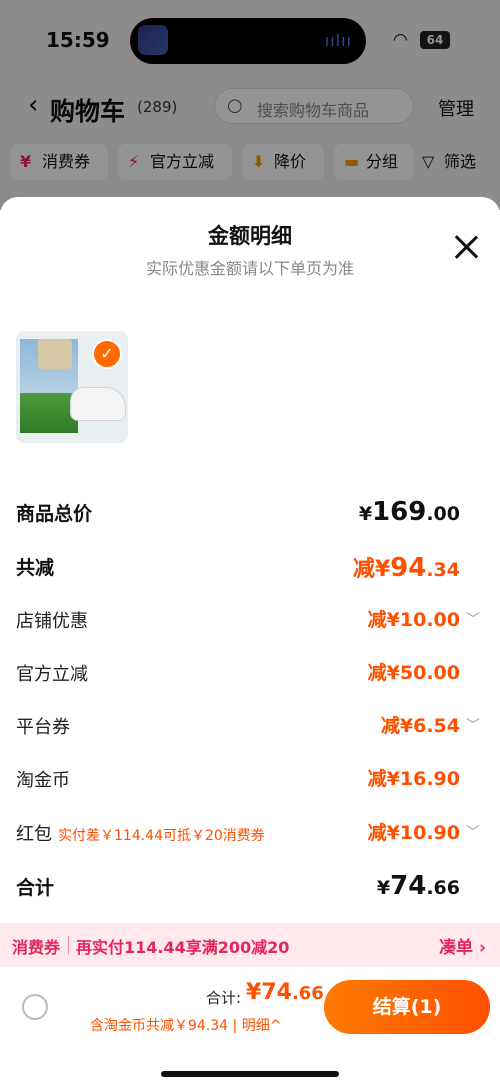 This screenshot has height=1087, width=500. I want to click on total-value: ¥74.66, so click(285, 992).